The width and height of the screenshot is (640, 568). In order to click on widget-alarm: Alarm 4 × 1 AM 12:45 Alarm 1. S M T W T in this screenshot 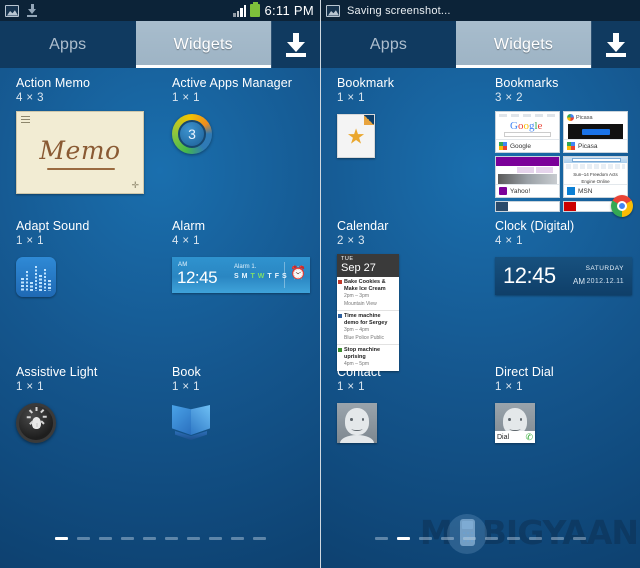, I will do `click(241, 256)`.